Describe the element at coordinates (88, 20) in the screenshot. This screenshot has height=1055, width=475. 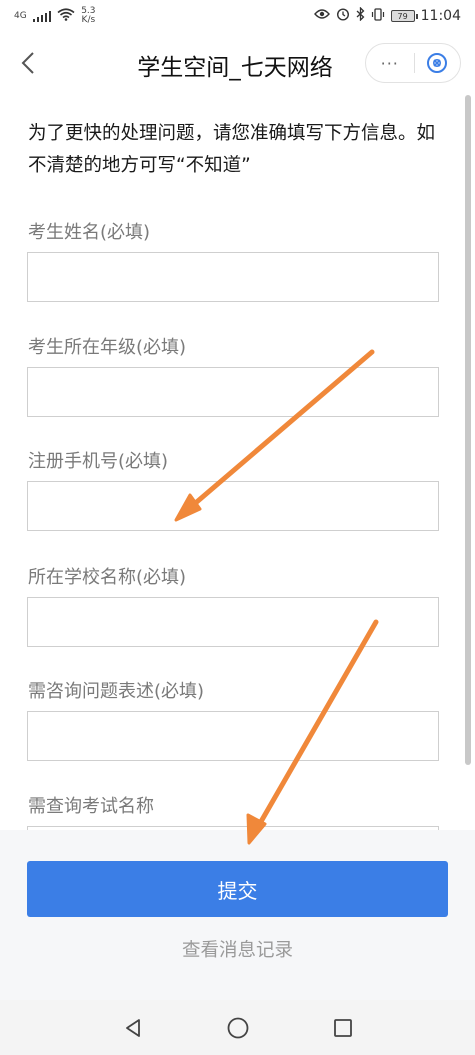
I see `network-speed-unit: K/s` at that location.